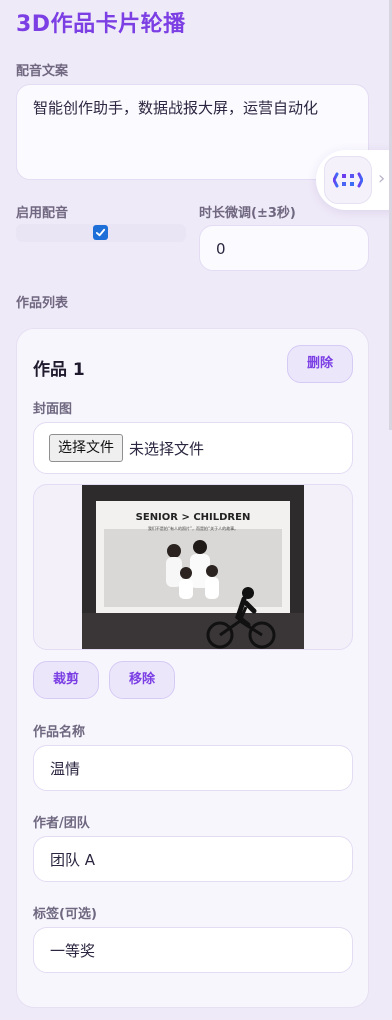 The image size is (392, 1020). I want to click on voice-label: 启用配音, so click(42, 213).